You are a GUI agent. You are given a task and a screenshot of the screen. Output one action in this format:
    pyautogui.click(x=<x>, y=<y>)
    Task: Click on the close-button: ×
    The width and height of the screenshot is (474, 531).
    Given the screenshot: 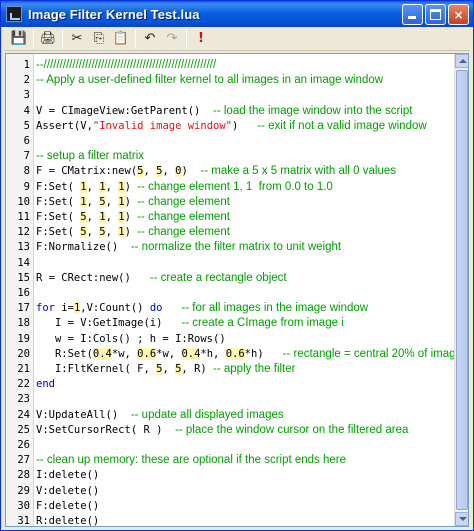 What is the action you would take?
    pyautogui.click(x=458, y=14)
    